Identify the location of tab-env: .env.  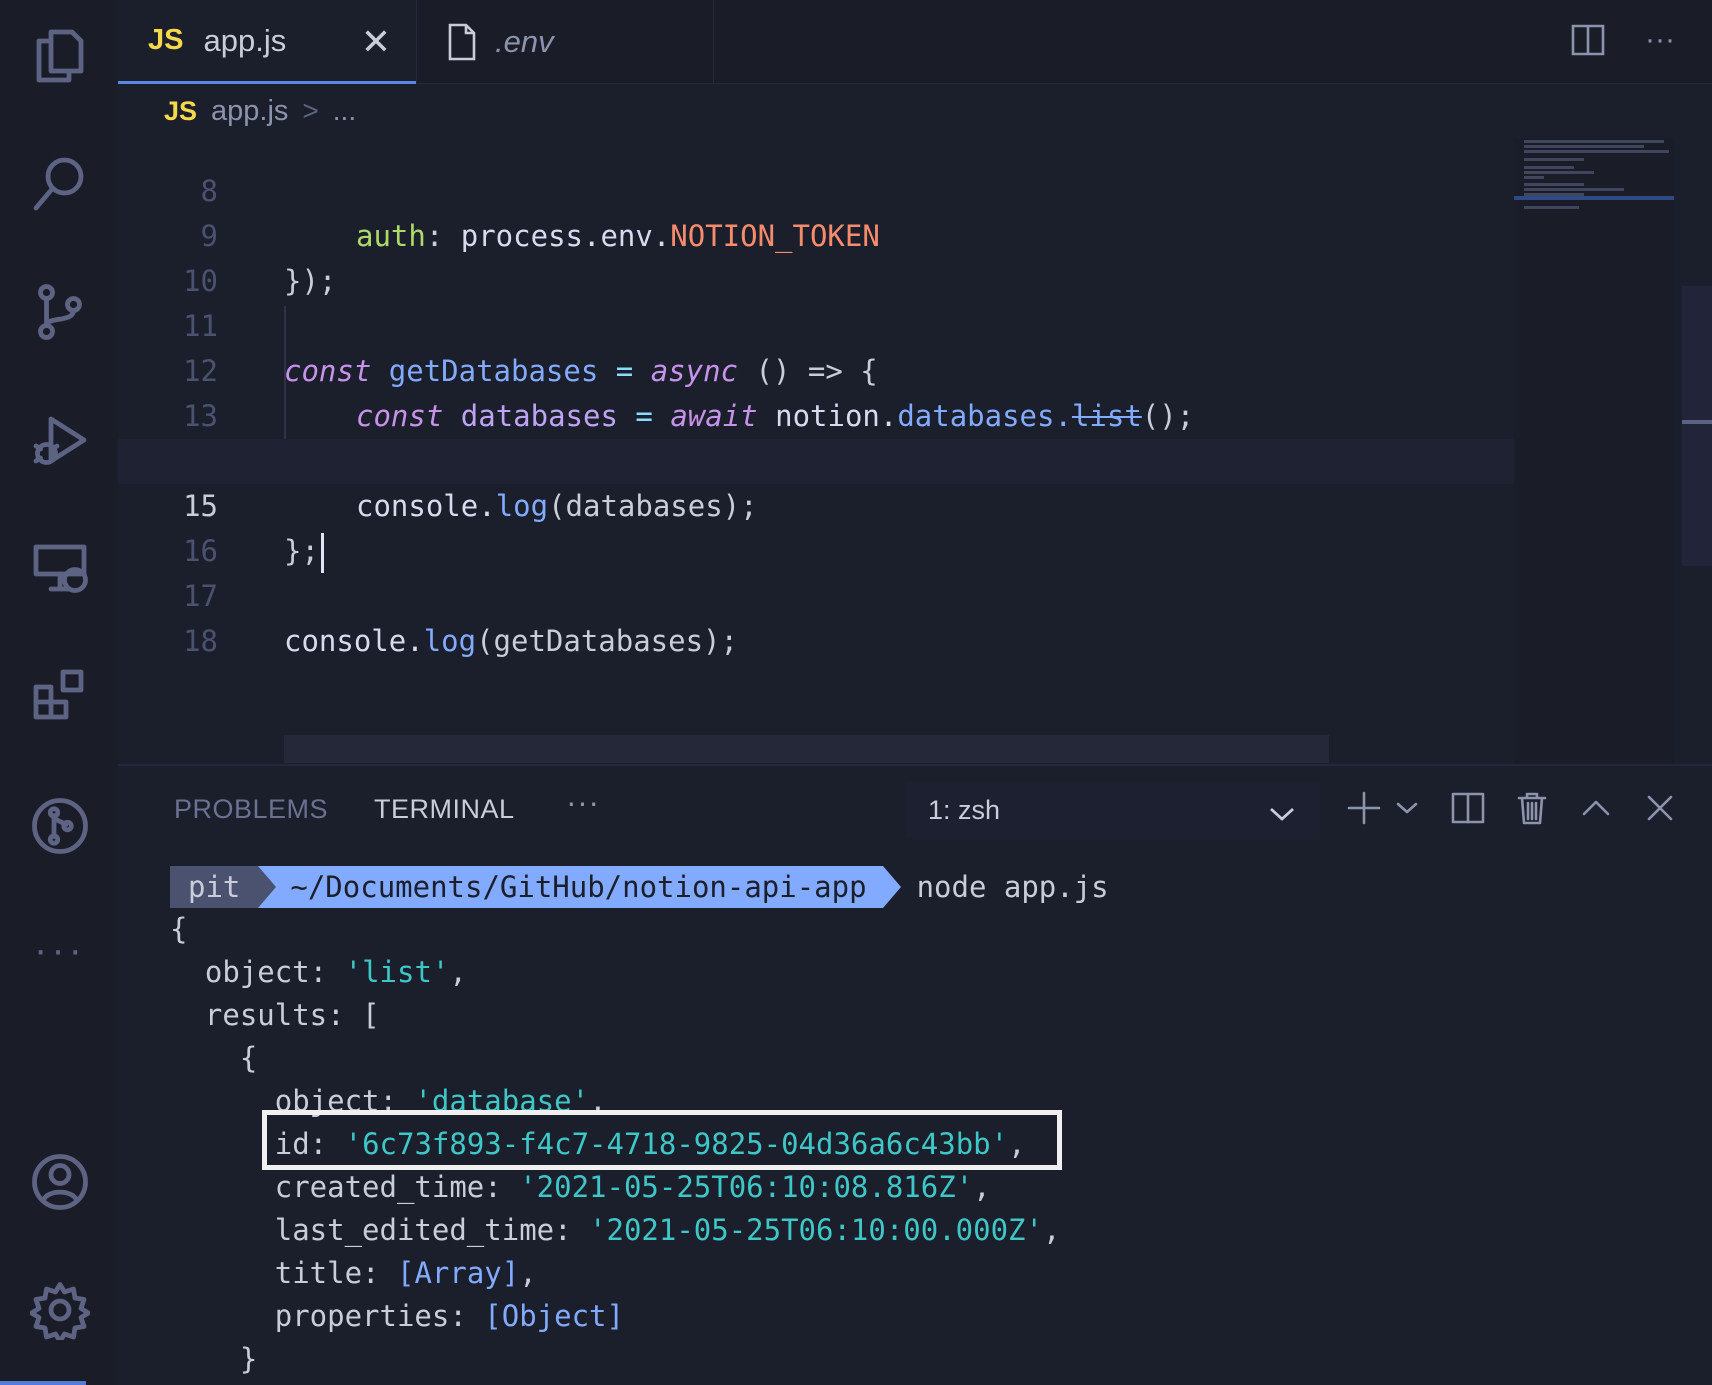
(565, 42).